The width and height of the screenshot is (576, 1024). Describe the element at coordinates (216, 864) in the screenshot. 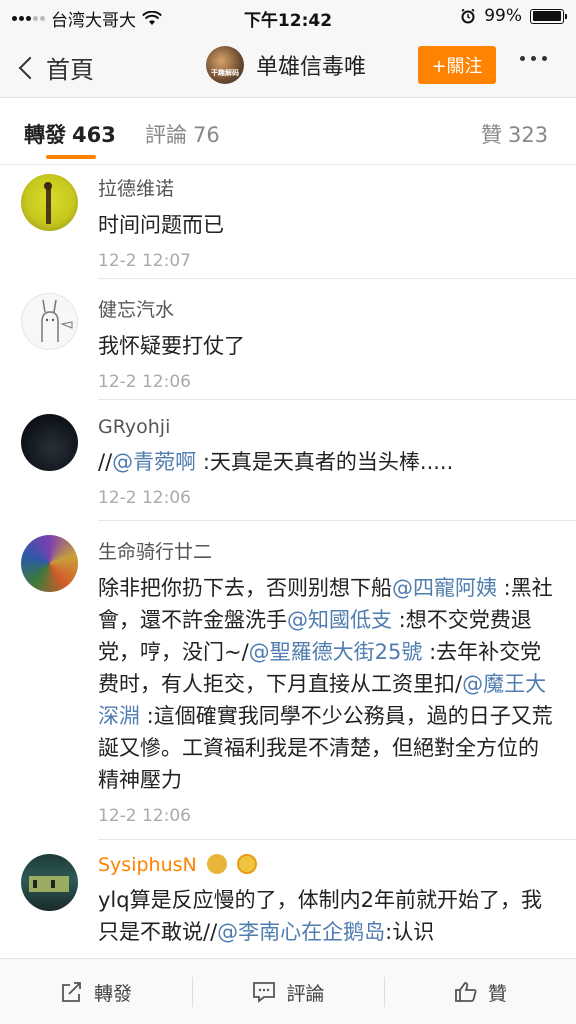

I see `crown-badge-icon` at that location.